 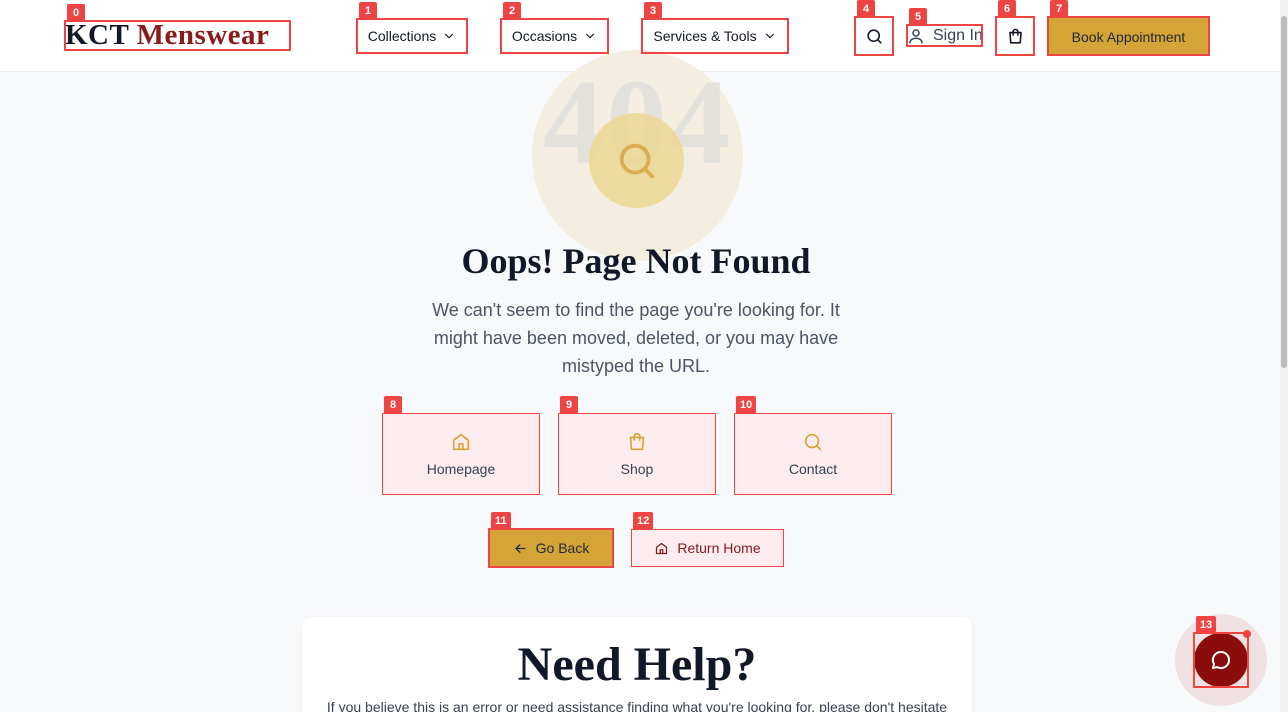 I want to click on homepage-label: Homepage, so click(x=461, y=469).